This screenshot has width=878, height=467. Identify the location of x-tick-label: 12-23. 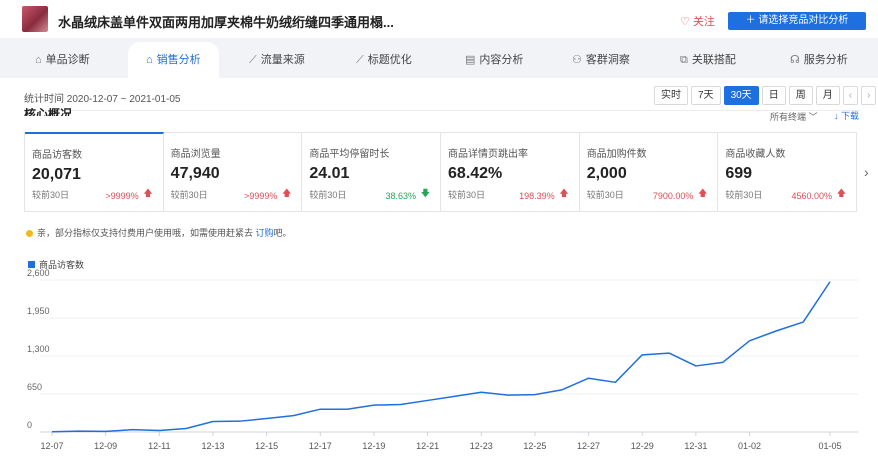
(481, 446).